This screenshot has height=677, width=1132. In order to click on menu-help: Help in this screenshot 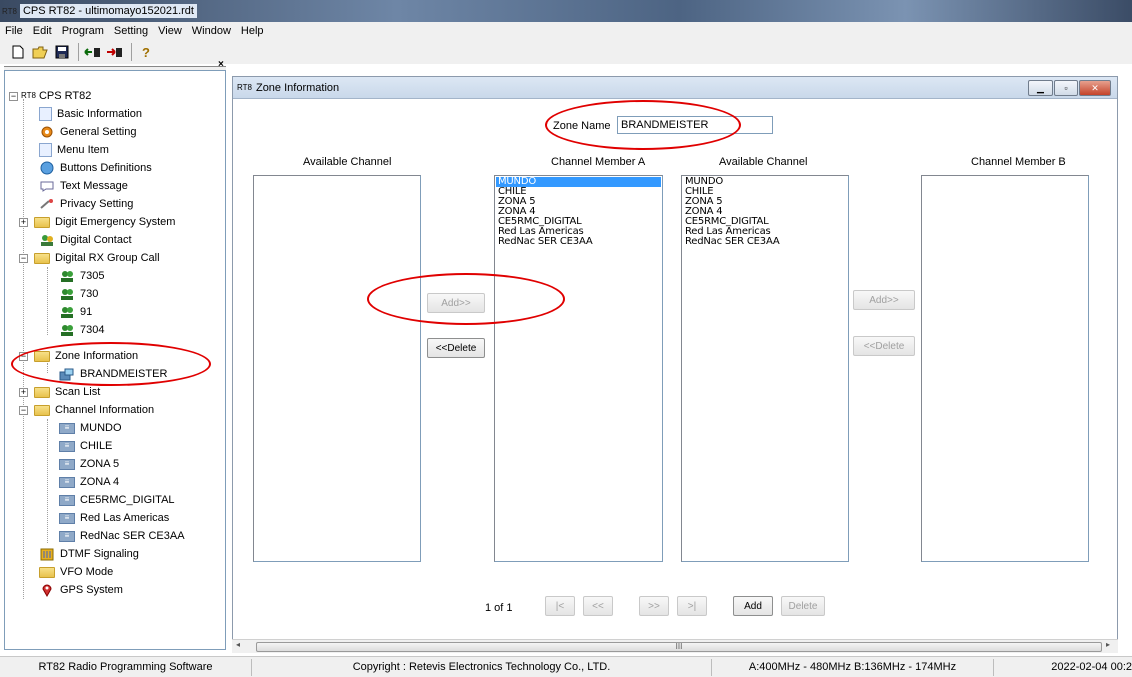, I will do `click(252, 31)`.